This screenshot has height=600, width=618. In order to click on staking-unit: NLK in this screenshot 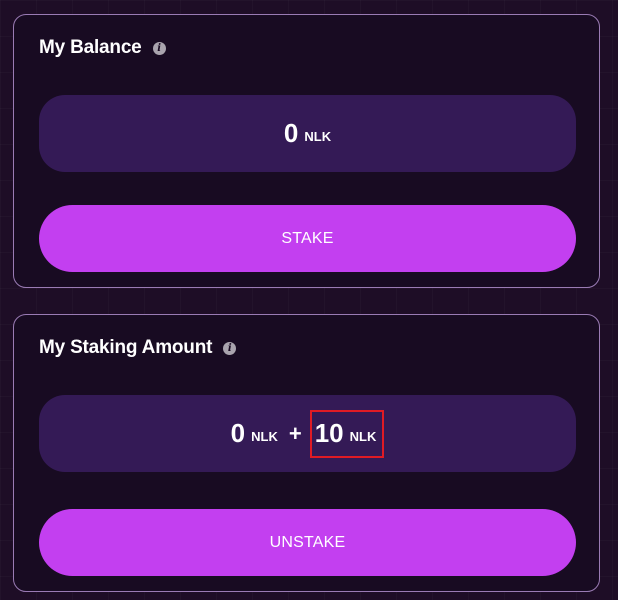, I will do `click(264, 436)`.